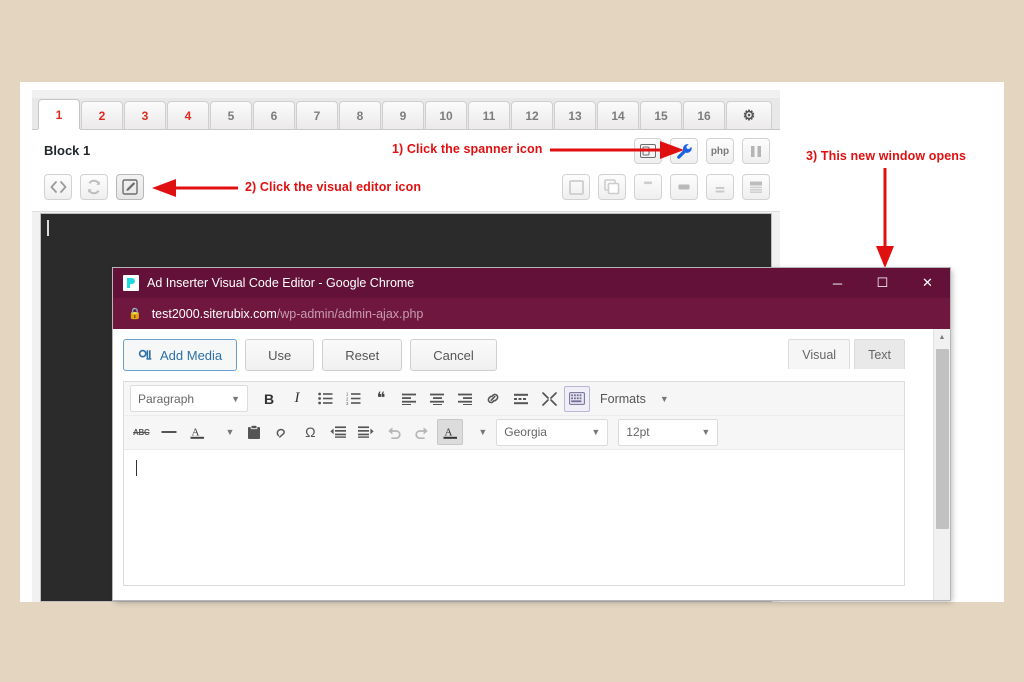 This screenshot has width=1024, height=682. What do you see at coordinates (130, 187) in the screenshot?
I see `visual-editor-pencil-icon` at bounding box center [130, 187].